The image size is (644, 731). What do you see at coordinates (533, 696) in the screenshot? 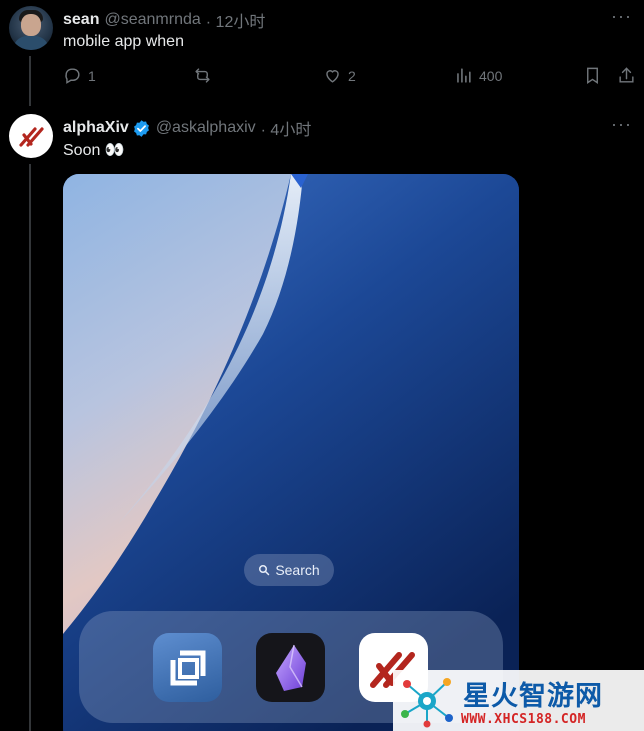
I see `watermark-title: 星火智游网` at bounding box center [533, 696].